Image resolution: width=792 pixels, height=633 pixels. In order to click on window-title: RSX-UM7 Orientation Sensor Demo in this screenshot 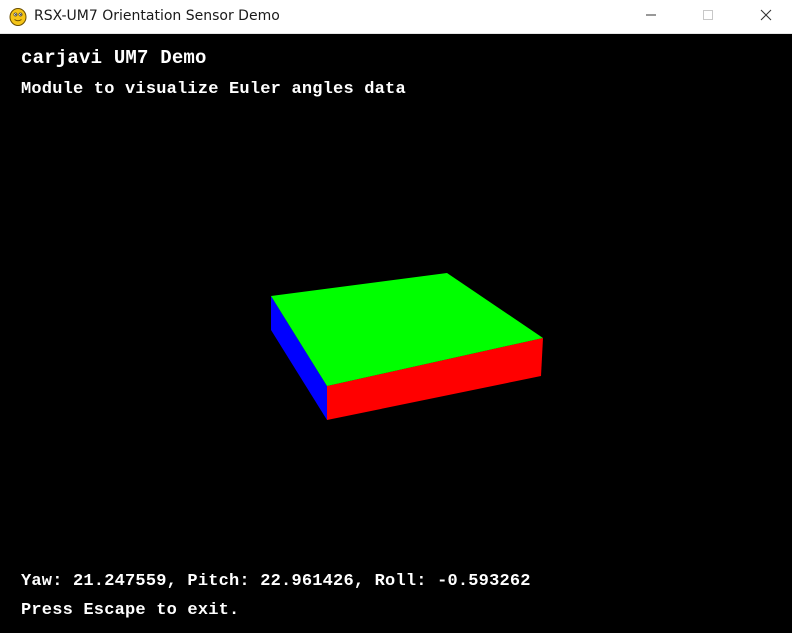, I will do `click(157, 16)`.